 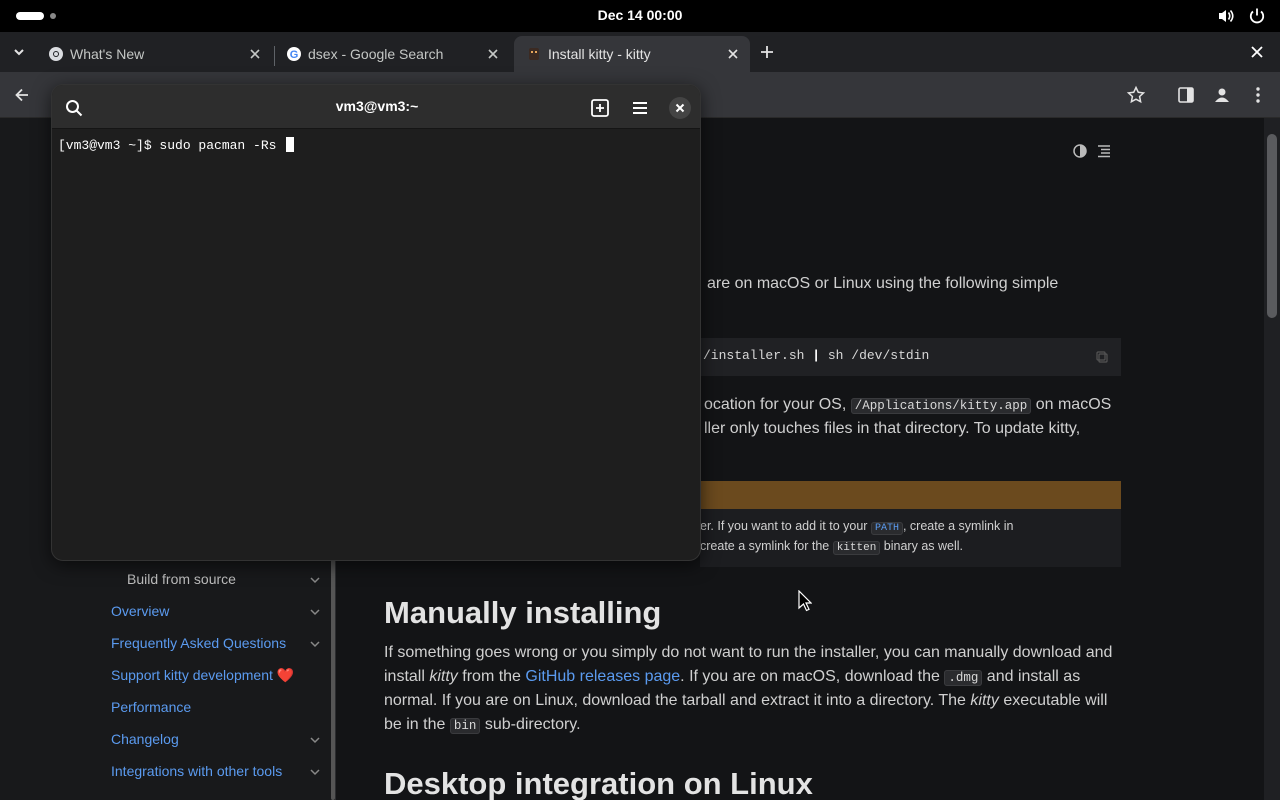 I want to click on sidebar-item-changelog: Changelog, so click(x=145, y=739).